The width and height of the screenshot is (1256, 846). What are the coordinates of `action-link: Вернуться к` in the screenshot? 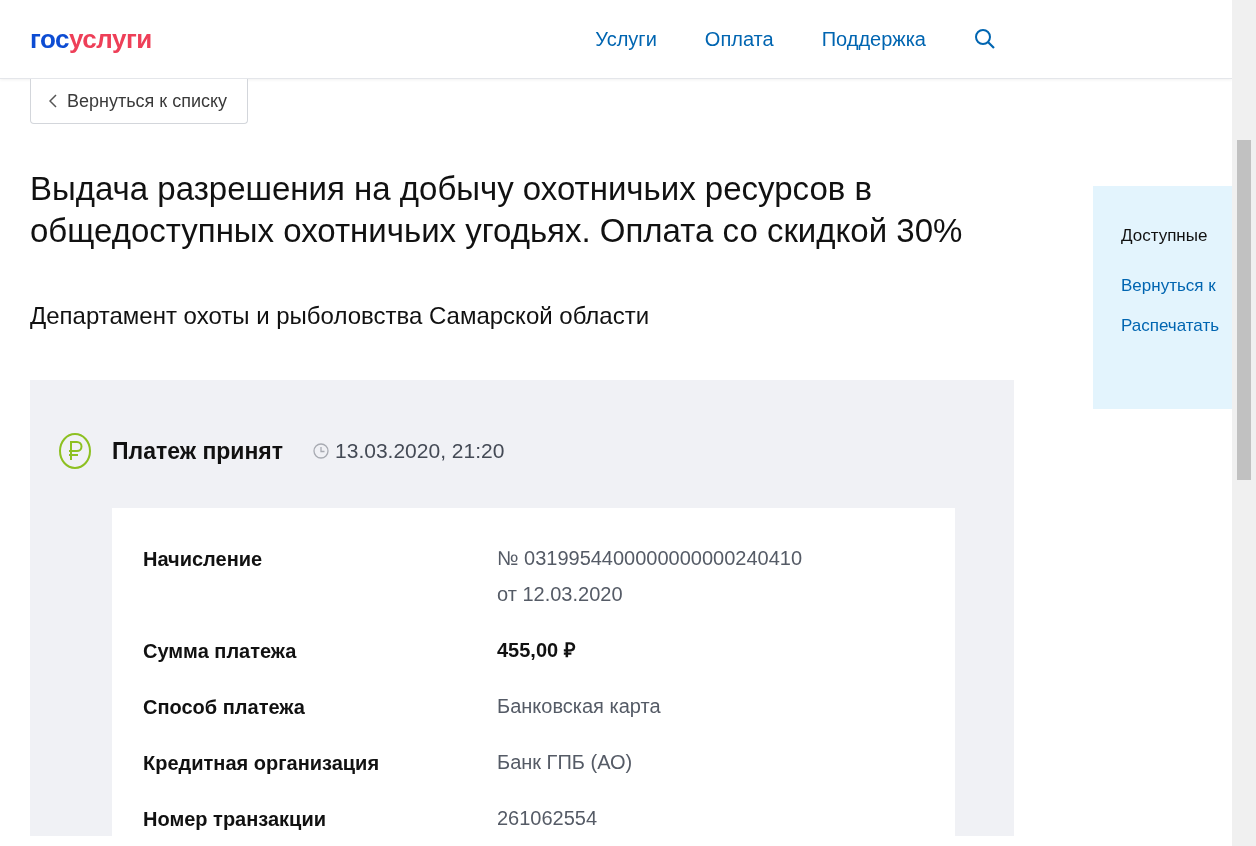 It's located at (1176, 286).